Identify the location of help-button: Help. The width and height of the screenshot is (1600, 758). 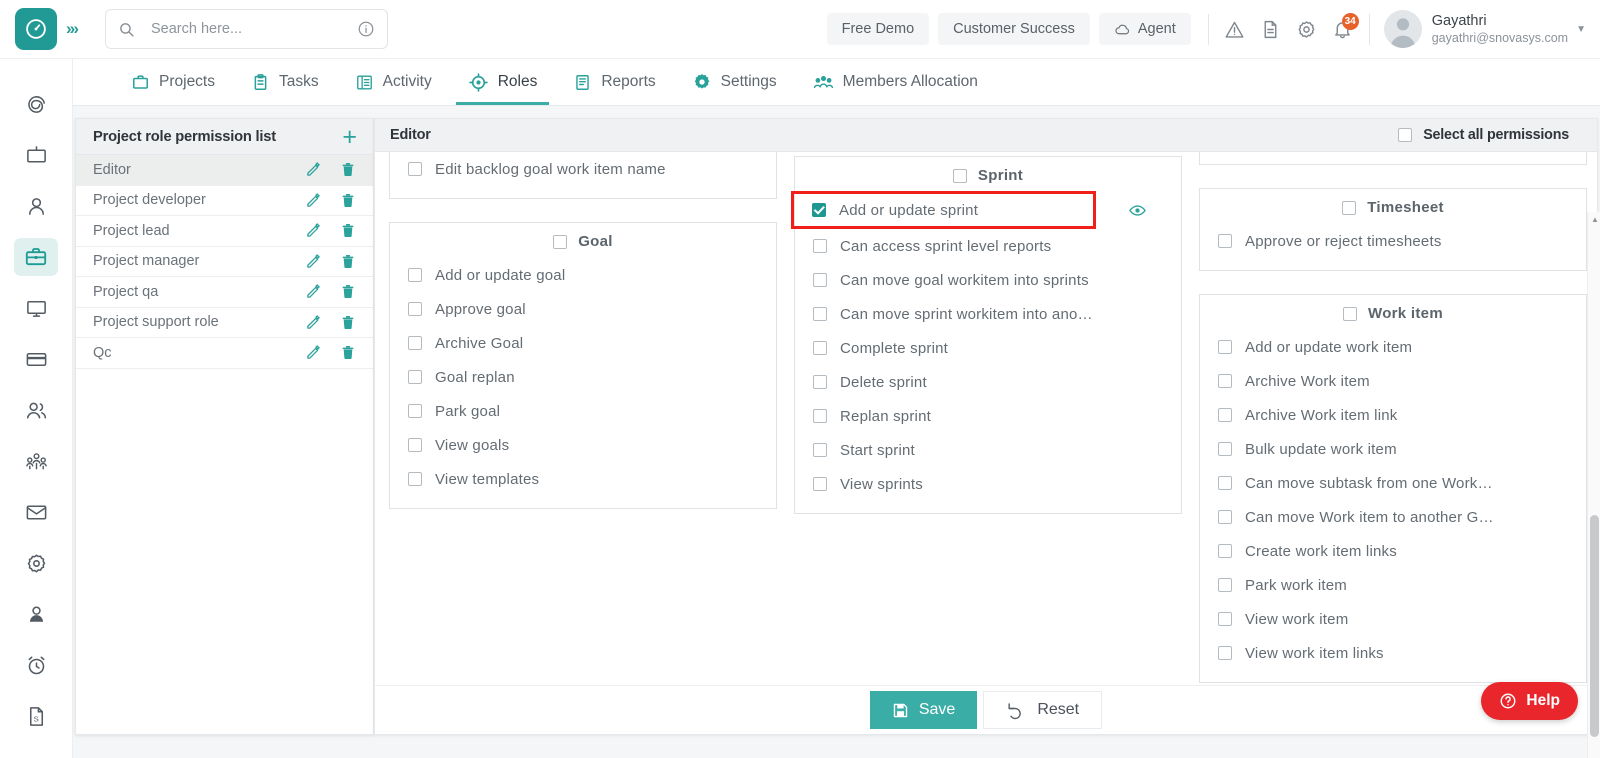
(1529, 701).